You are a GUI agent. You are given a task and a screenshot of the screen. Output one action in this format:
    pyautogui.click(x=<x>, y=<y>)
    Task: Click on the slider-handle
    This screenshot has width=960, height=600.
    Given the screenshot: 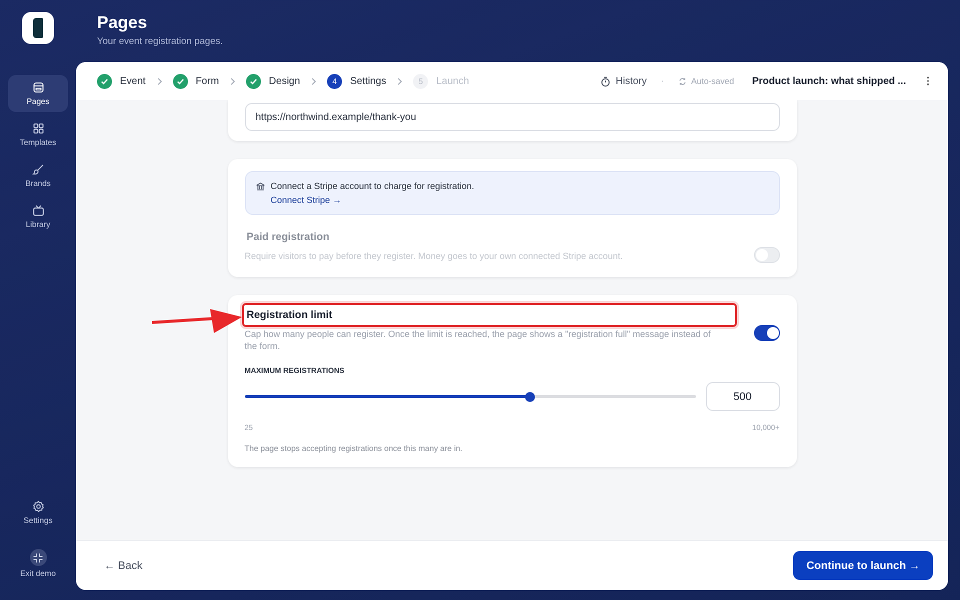 What is the action you would take?
    pyautogui.click(x=529, y=397)
    